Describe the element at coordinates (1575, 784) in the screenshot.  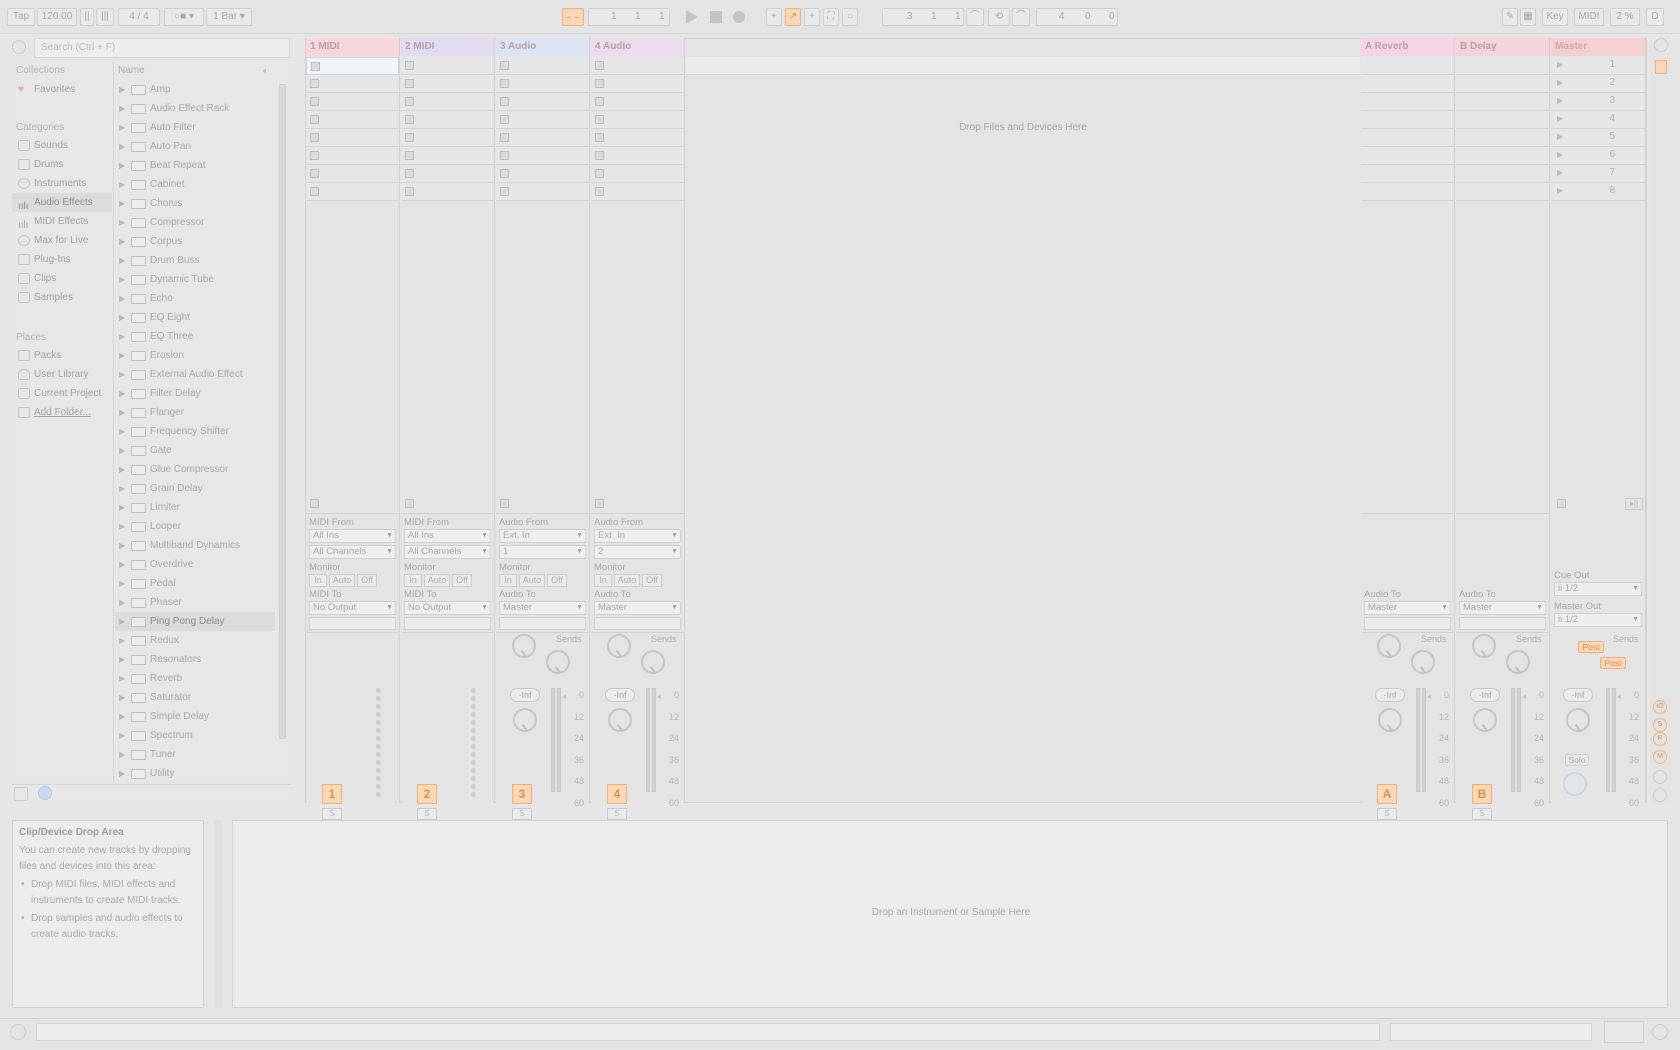
I see `cue-volume-knob` at that location.